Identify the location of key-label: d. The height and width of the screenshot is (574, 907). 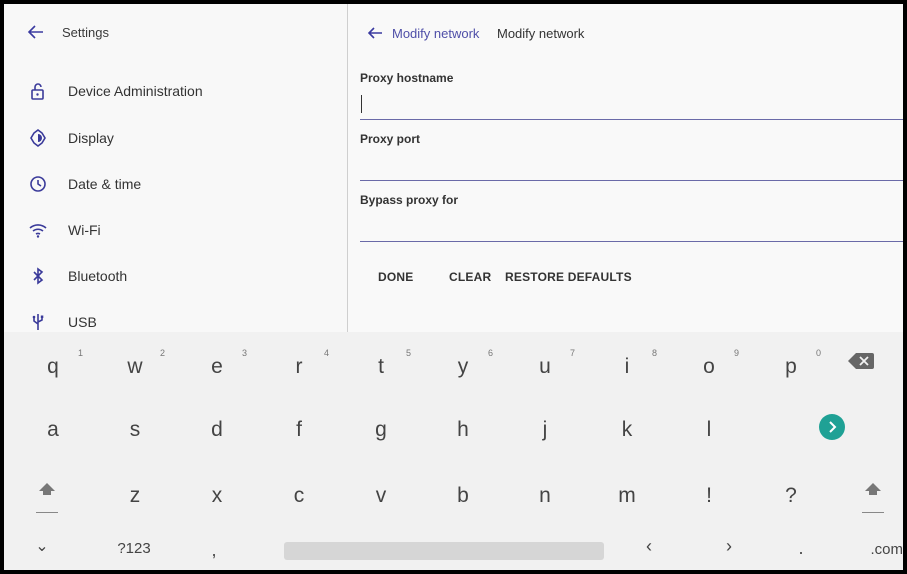
(217, 429).